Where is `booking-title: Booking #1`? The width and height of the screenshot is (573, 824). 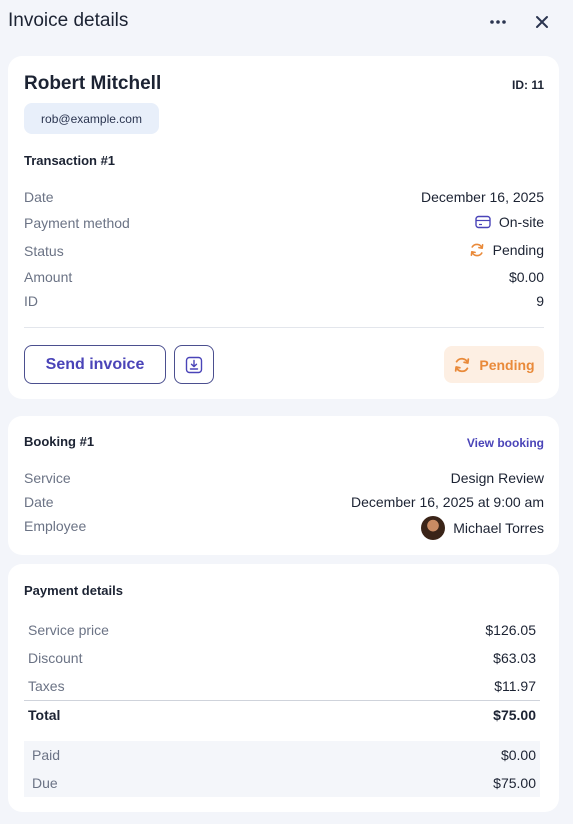
booking-title: Booking #1 is located at coordinates (59, 441).